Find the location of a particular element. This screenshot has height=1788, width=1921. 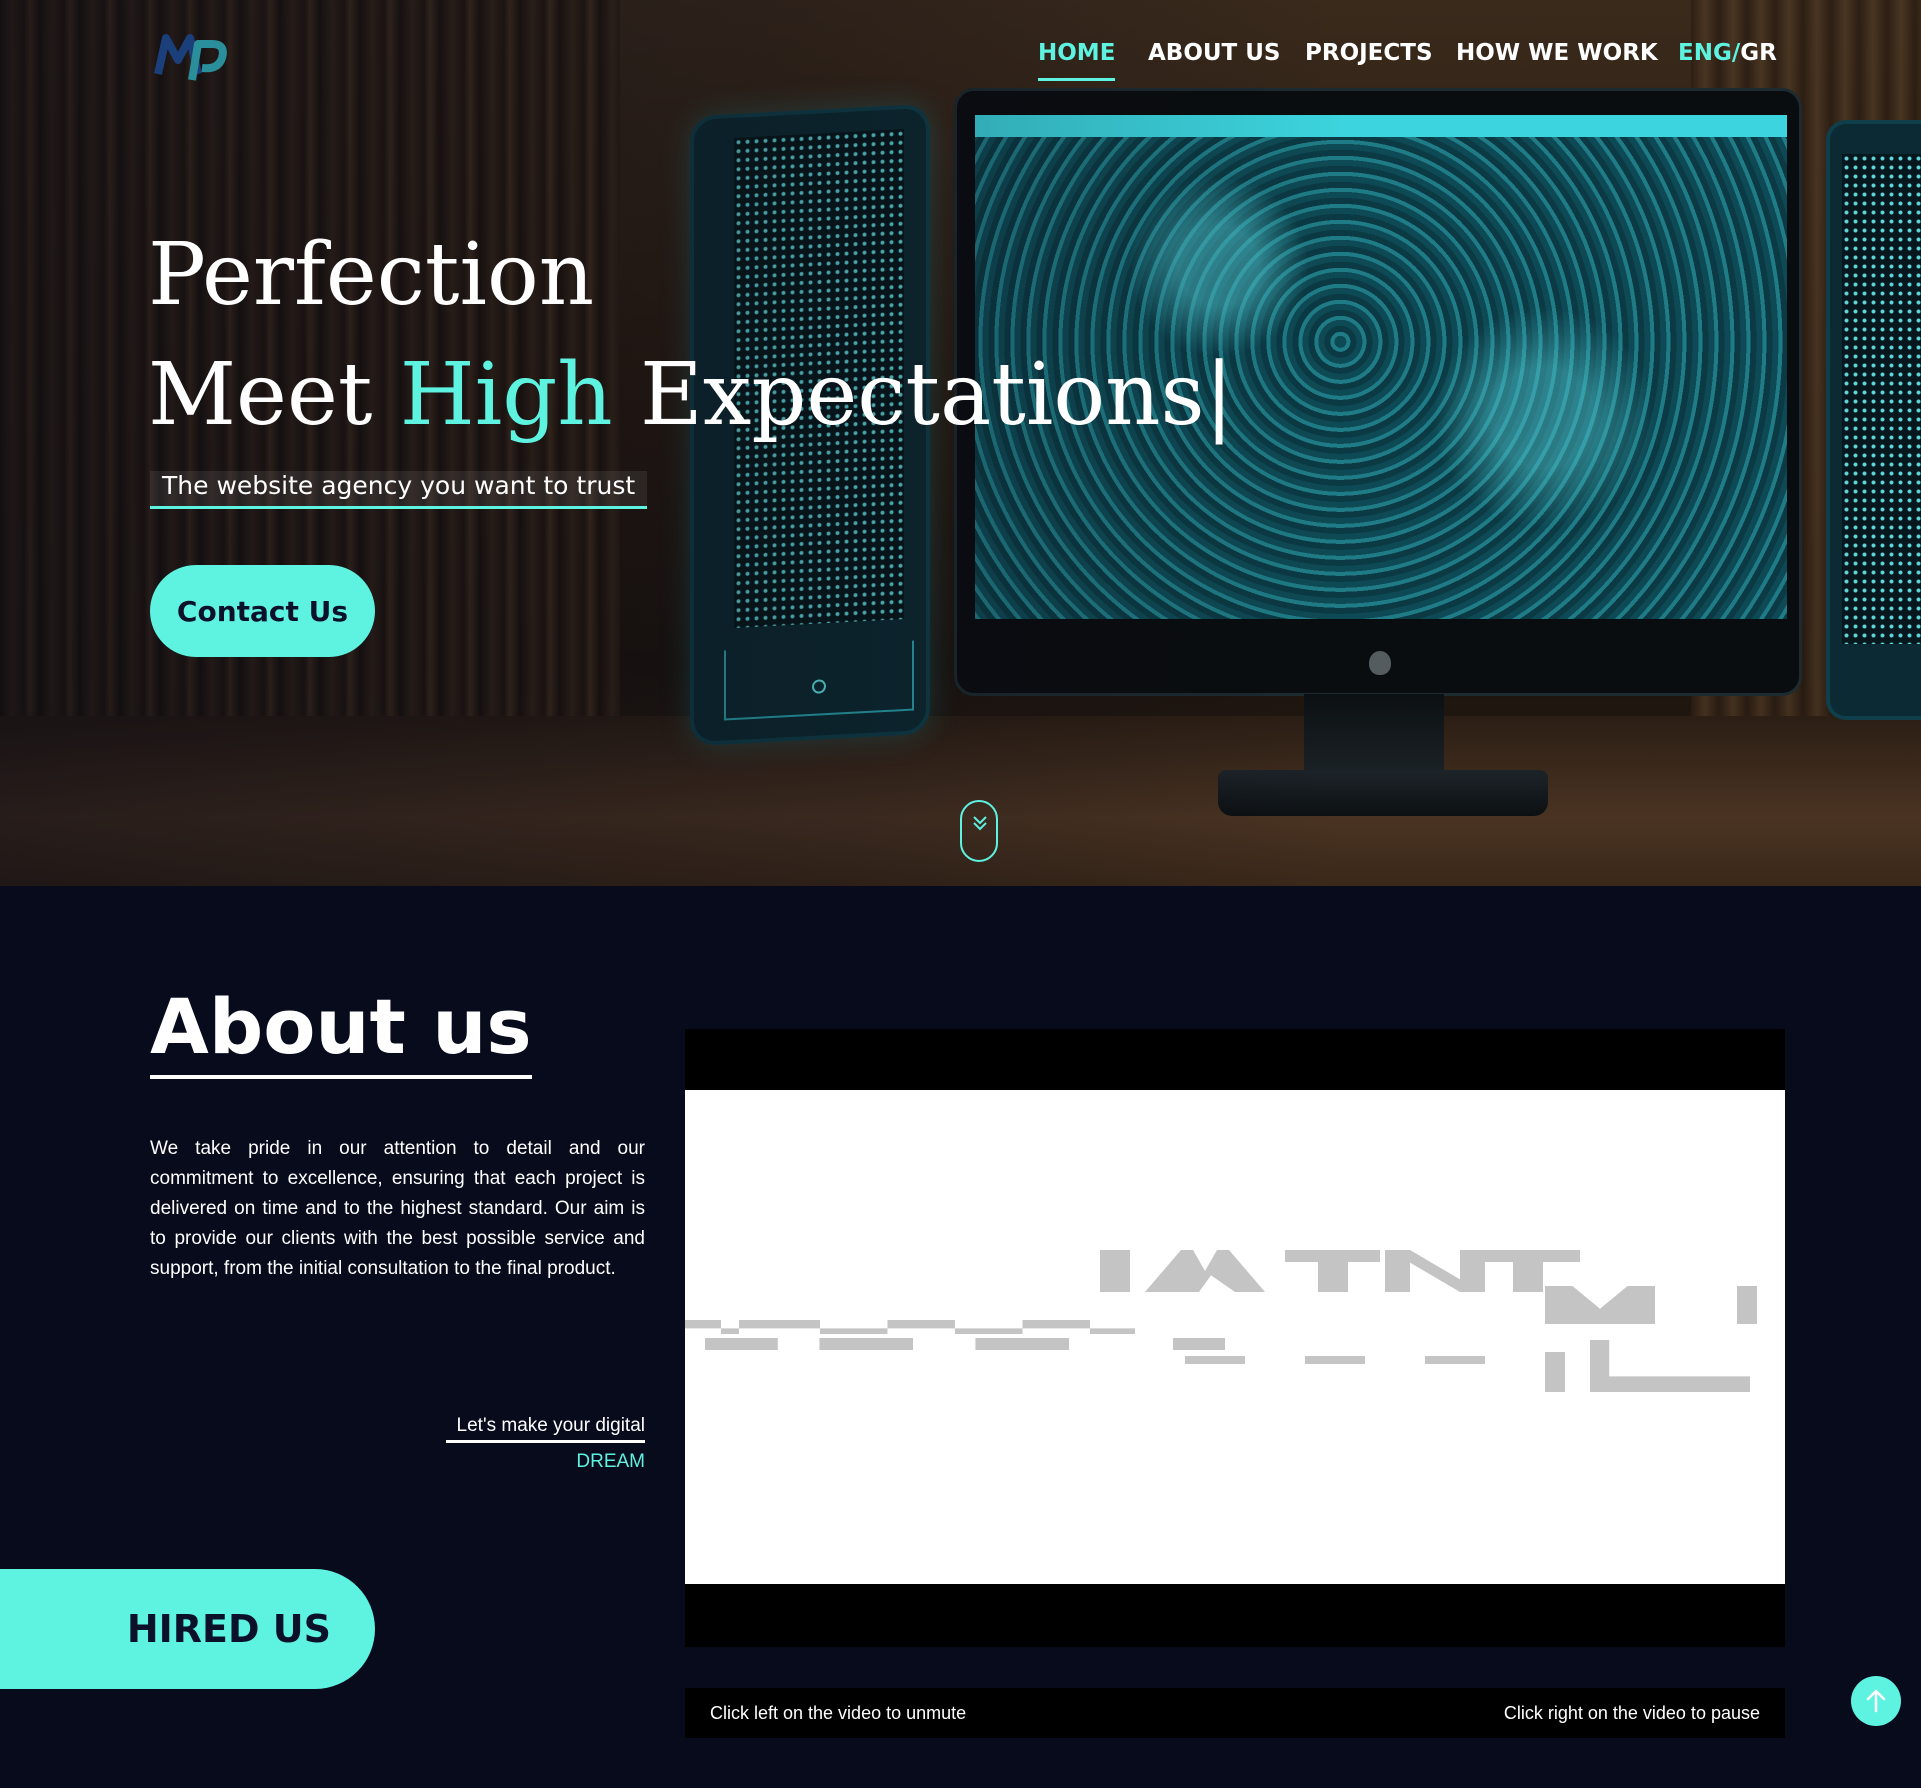

nav-about-us: ABOUT US is located at coordinates (1214, 53).